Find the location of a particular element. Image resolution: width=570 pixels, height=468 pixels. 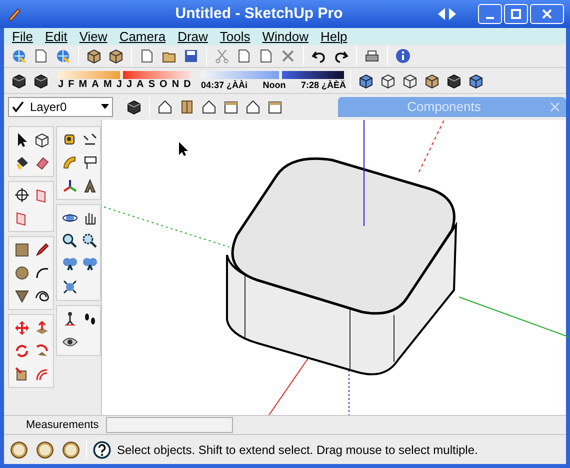

help-icon is located at coordinates (102, 449).